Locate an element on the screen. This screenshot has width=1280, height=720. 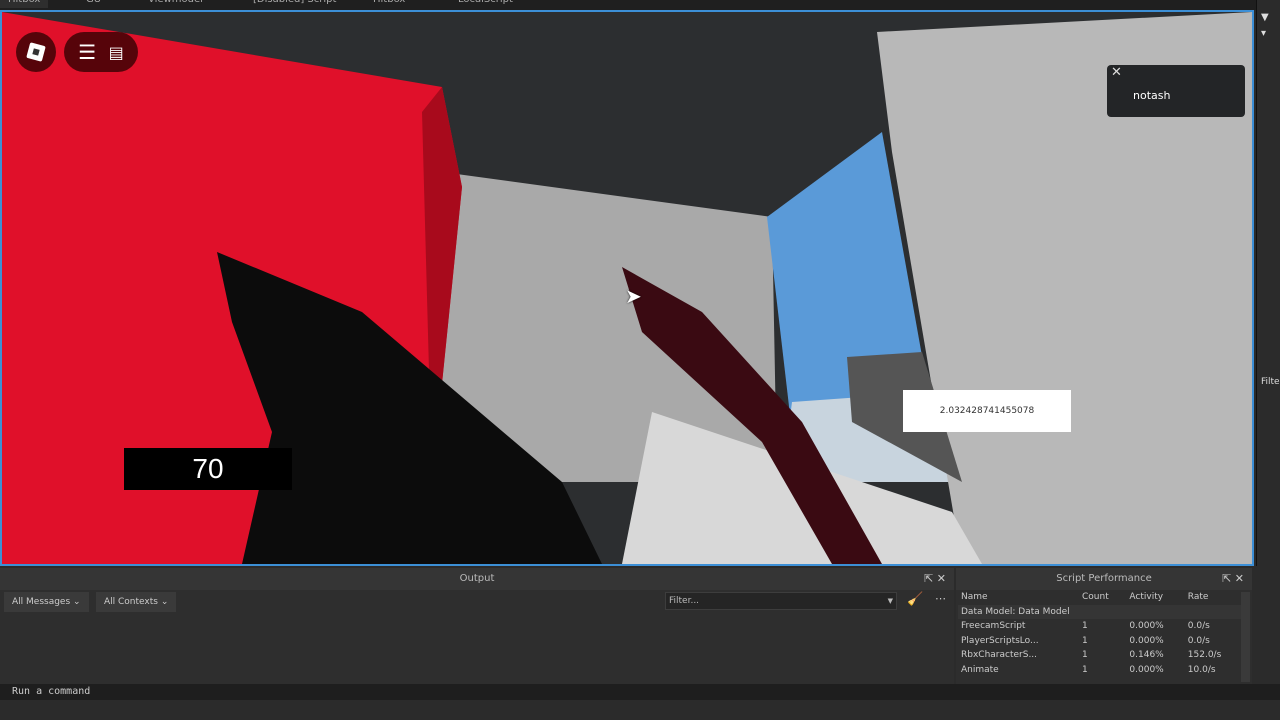
table-row: PlayerScriptsLo... 1 0.000% 0.0/s is located at coordinates (1100, 641).